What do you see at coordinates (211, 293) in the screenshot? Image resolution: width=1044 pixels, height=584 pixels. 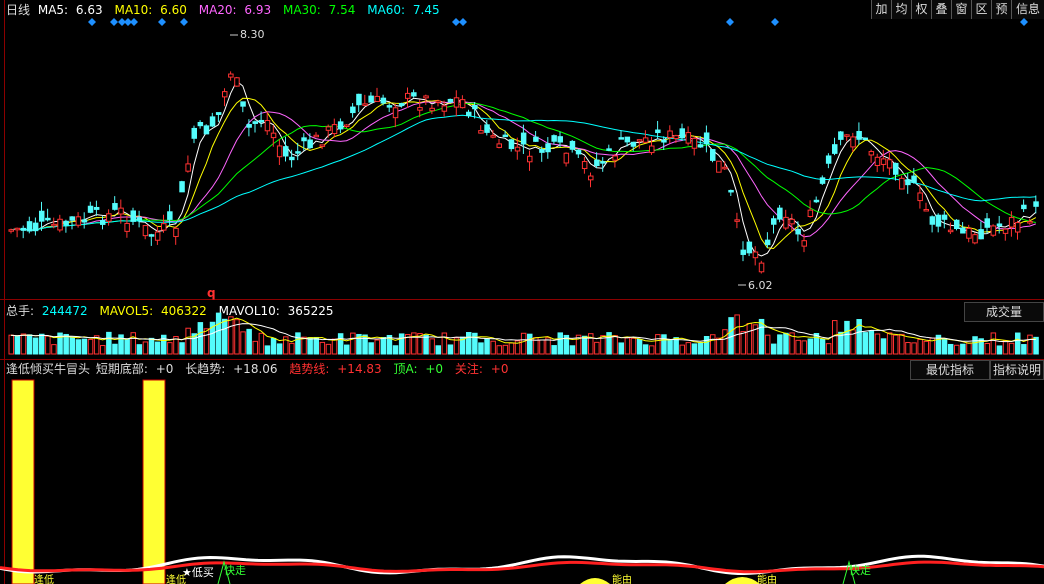 I see `q-marker: q` at bounding box center [211, 293].